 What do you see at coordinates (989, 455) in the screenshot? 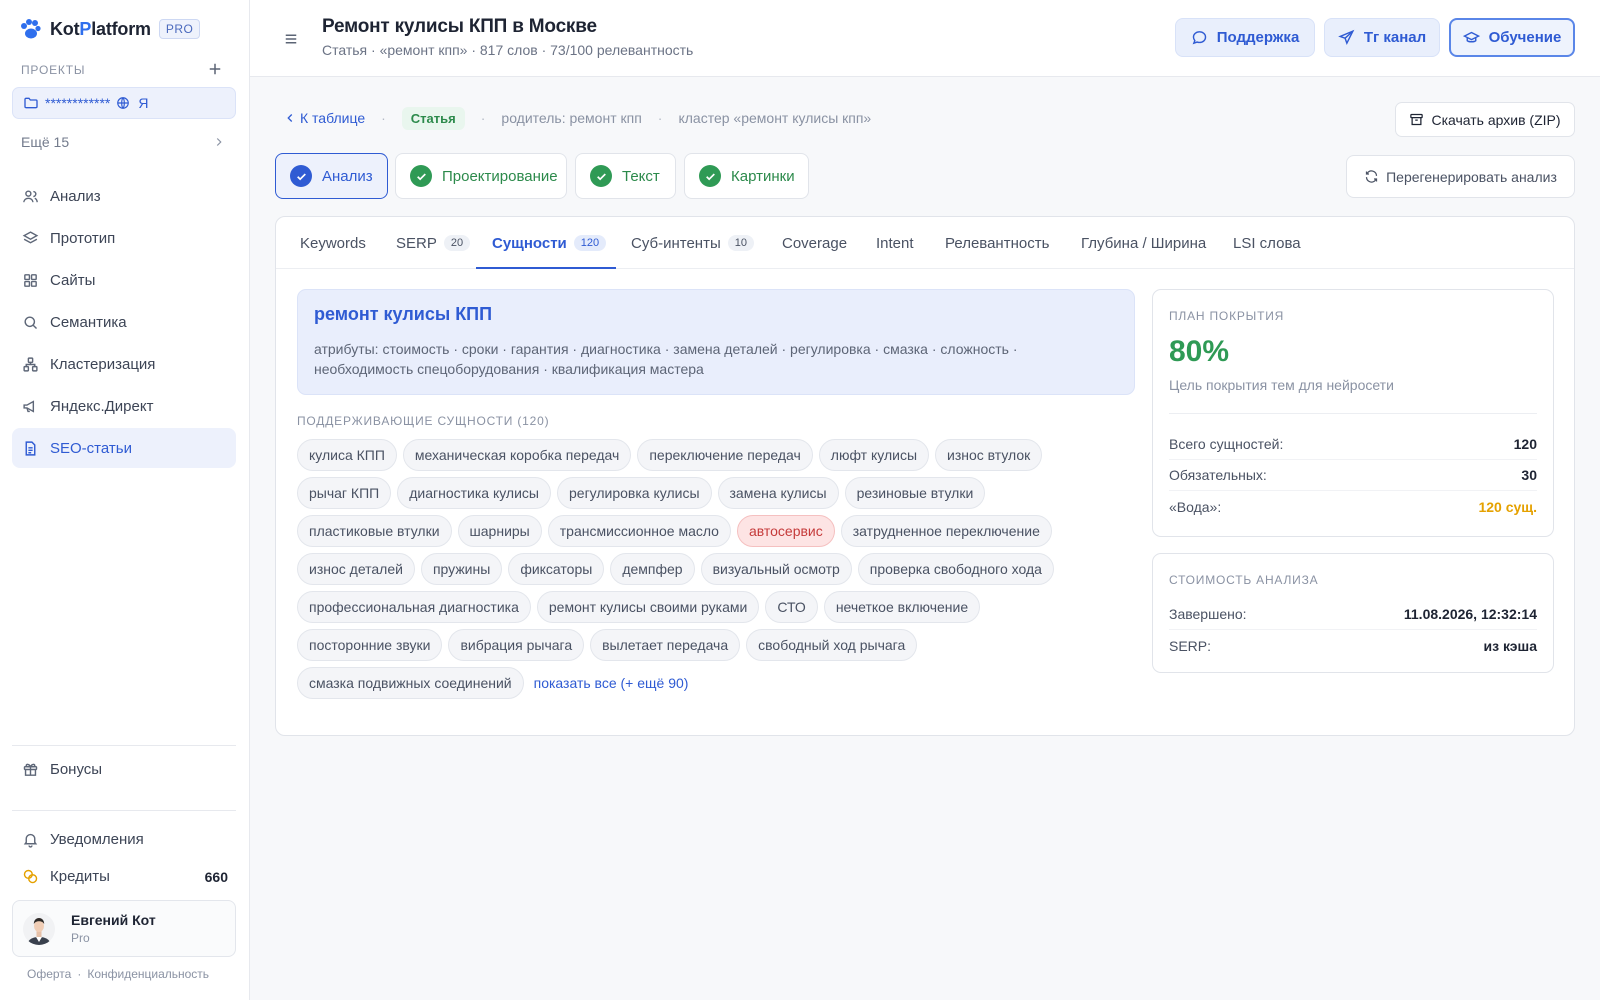
I see `entity-chip: износ втулок` at bounding box center [989, 455].